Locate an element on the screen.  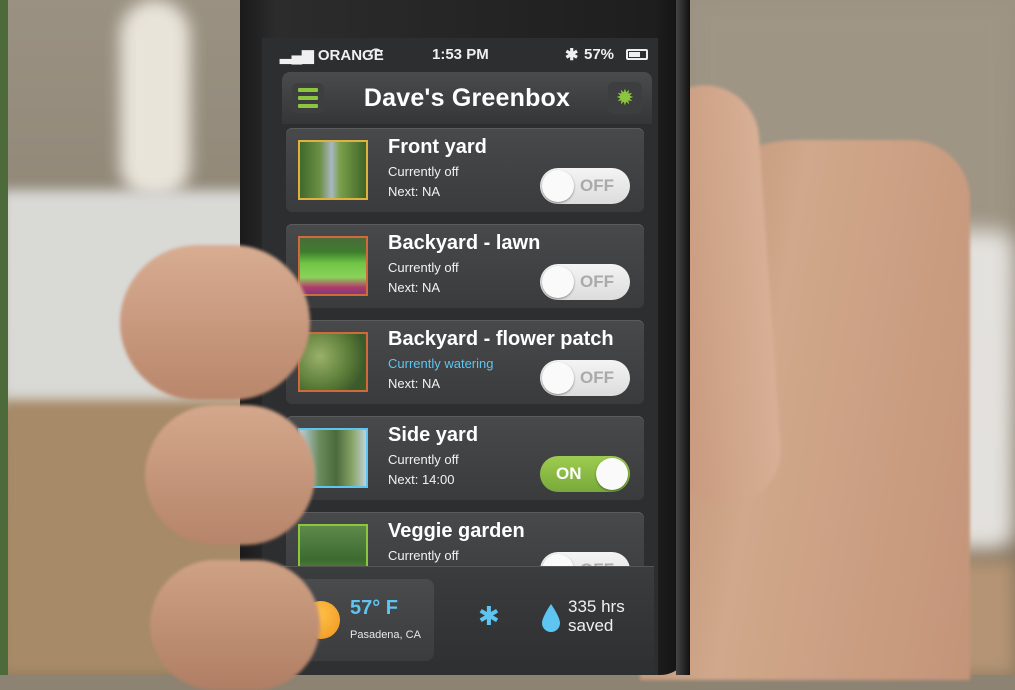
zone-card-front-yard: Front yard Currently off Next: NA OFF is located at coordinates (465, 170).